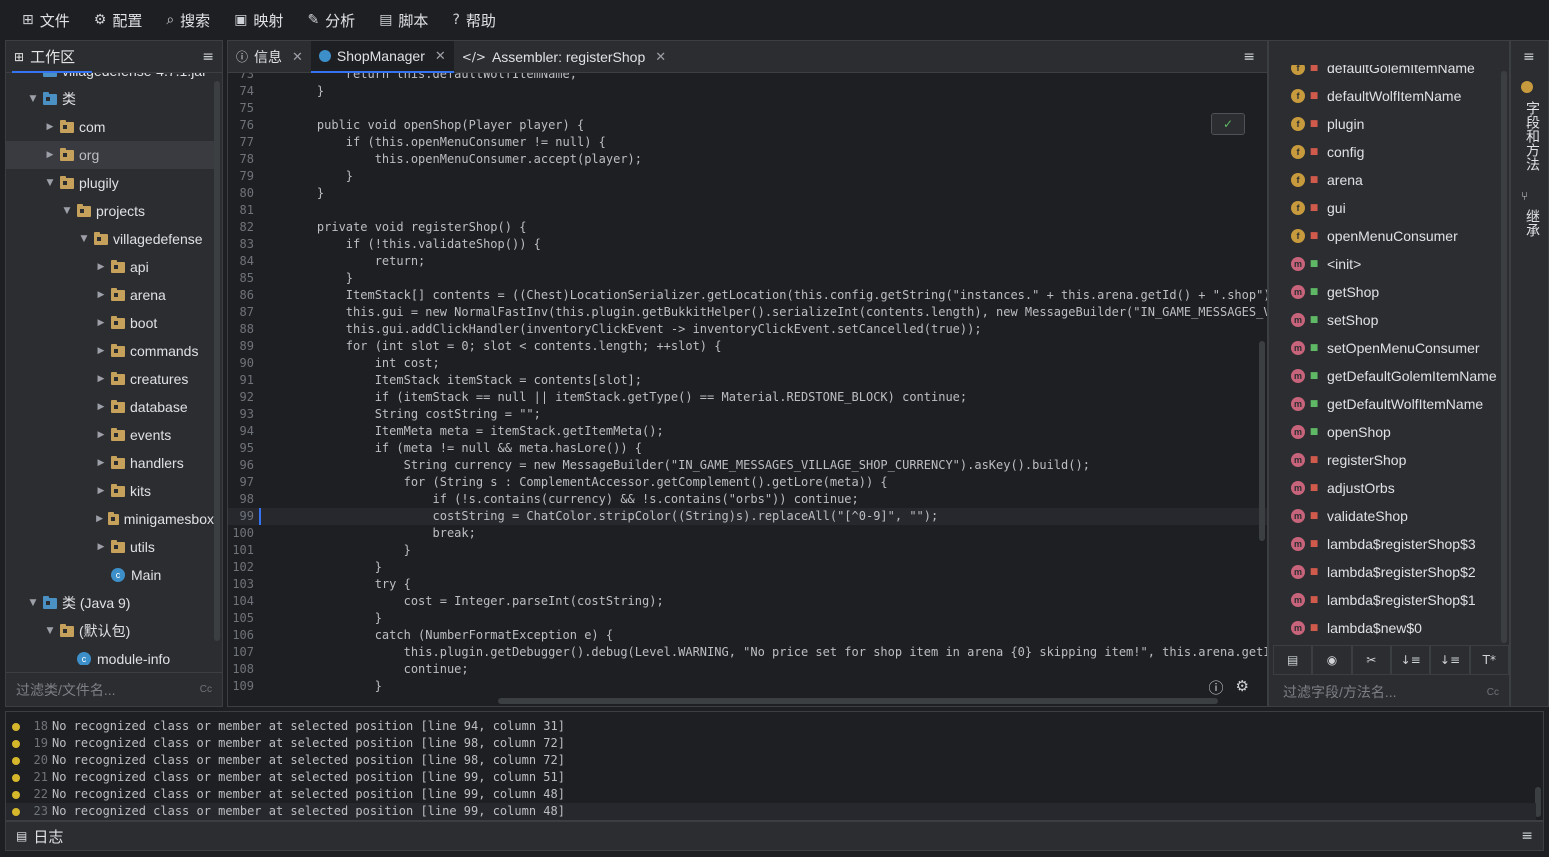  What do you see at coordinates (1529, 57) in the screenshot?
I see `strip-menu-icon: ≡` at bounding box center [1529, 57].